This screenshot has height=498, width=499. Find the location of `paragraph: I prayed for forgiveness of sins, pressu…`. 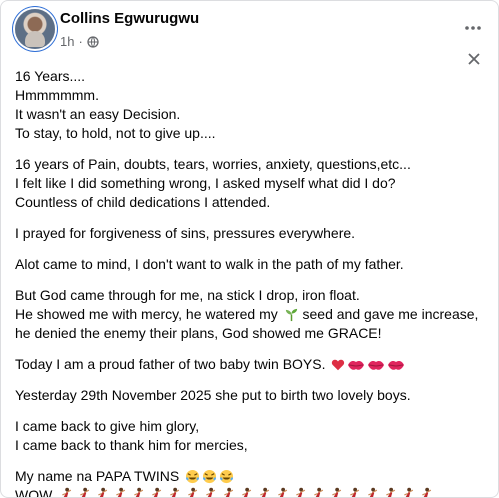

paragraph: I prayed for forgiveness of sins, pressu… is located at coordinates (251, 233).